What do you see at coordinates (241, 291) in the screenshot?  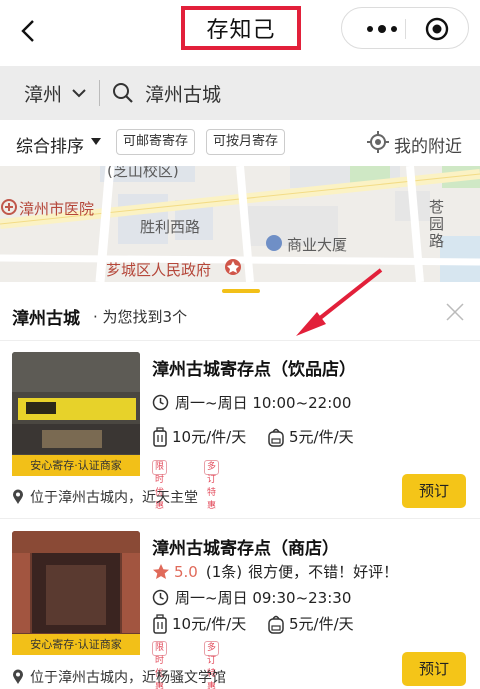 I see `drag-handle` at bounding box center [241, 291].